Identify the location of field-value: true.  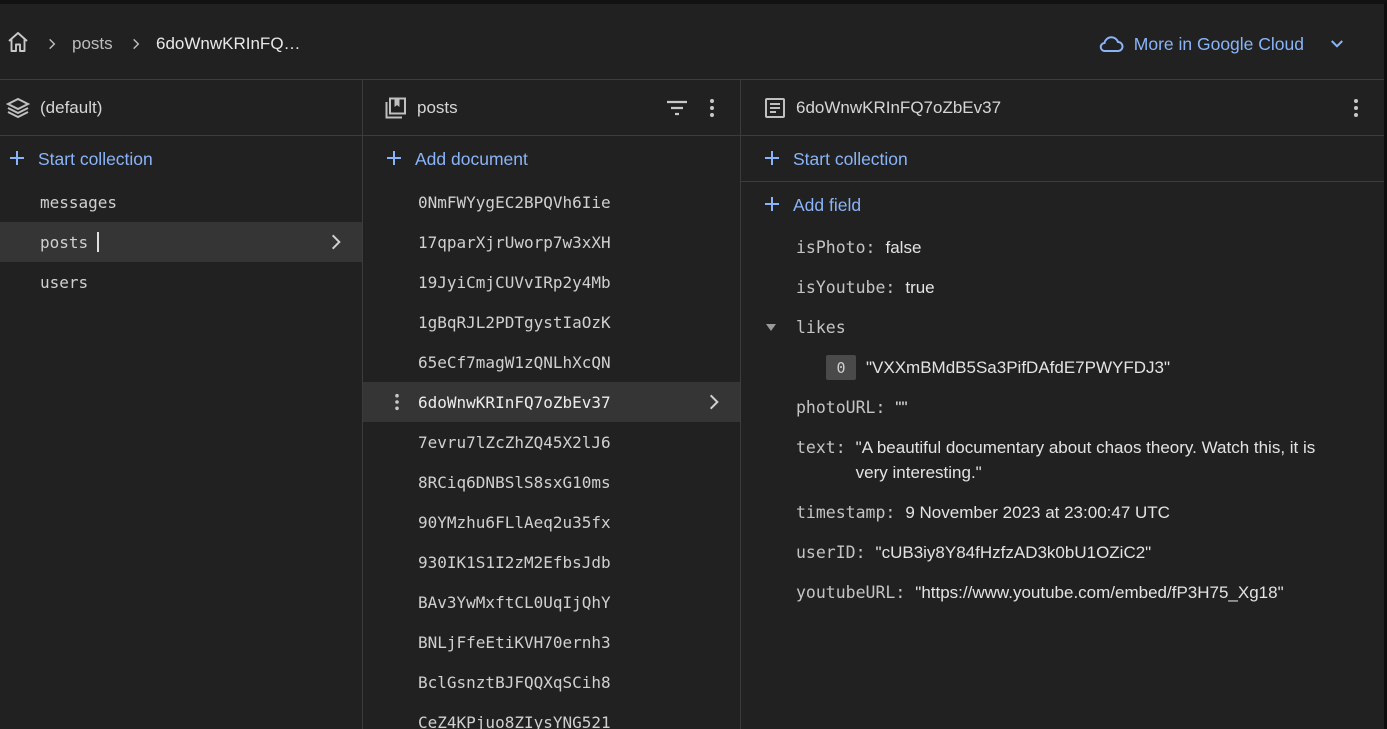
(920, 287).